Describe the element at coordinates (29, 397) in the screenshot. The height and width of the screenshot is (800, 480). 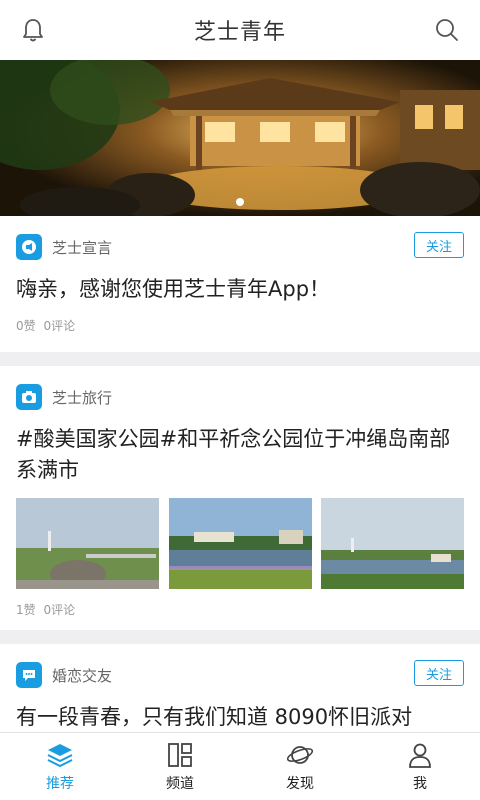
I see `camera-icon` at that location.